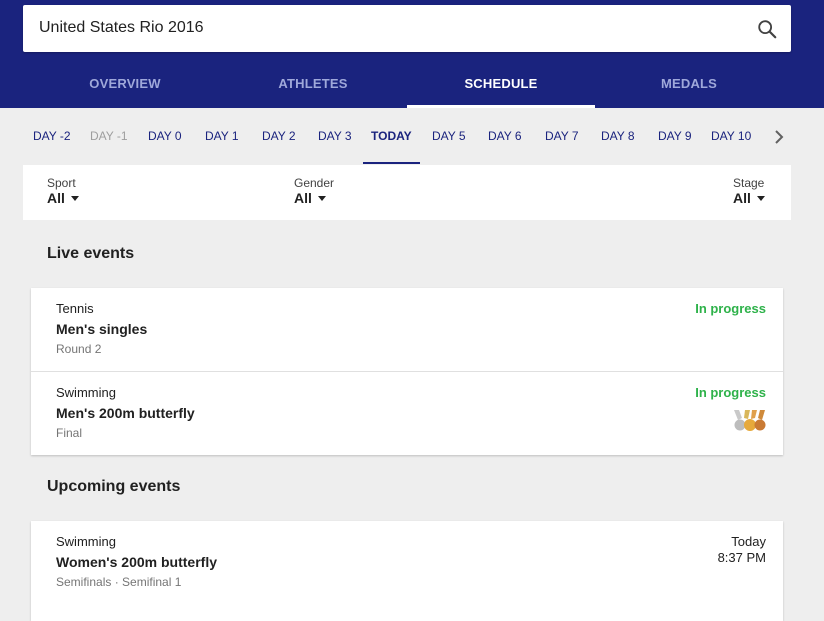 This screenshot has width=824, height=621. Describe the element at coordinates (119, 582) in the screenshot. I see `event-round: Semifinals · Semifinal 1` at that location.